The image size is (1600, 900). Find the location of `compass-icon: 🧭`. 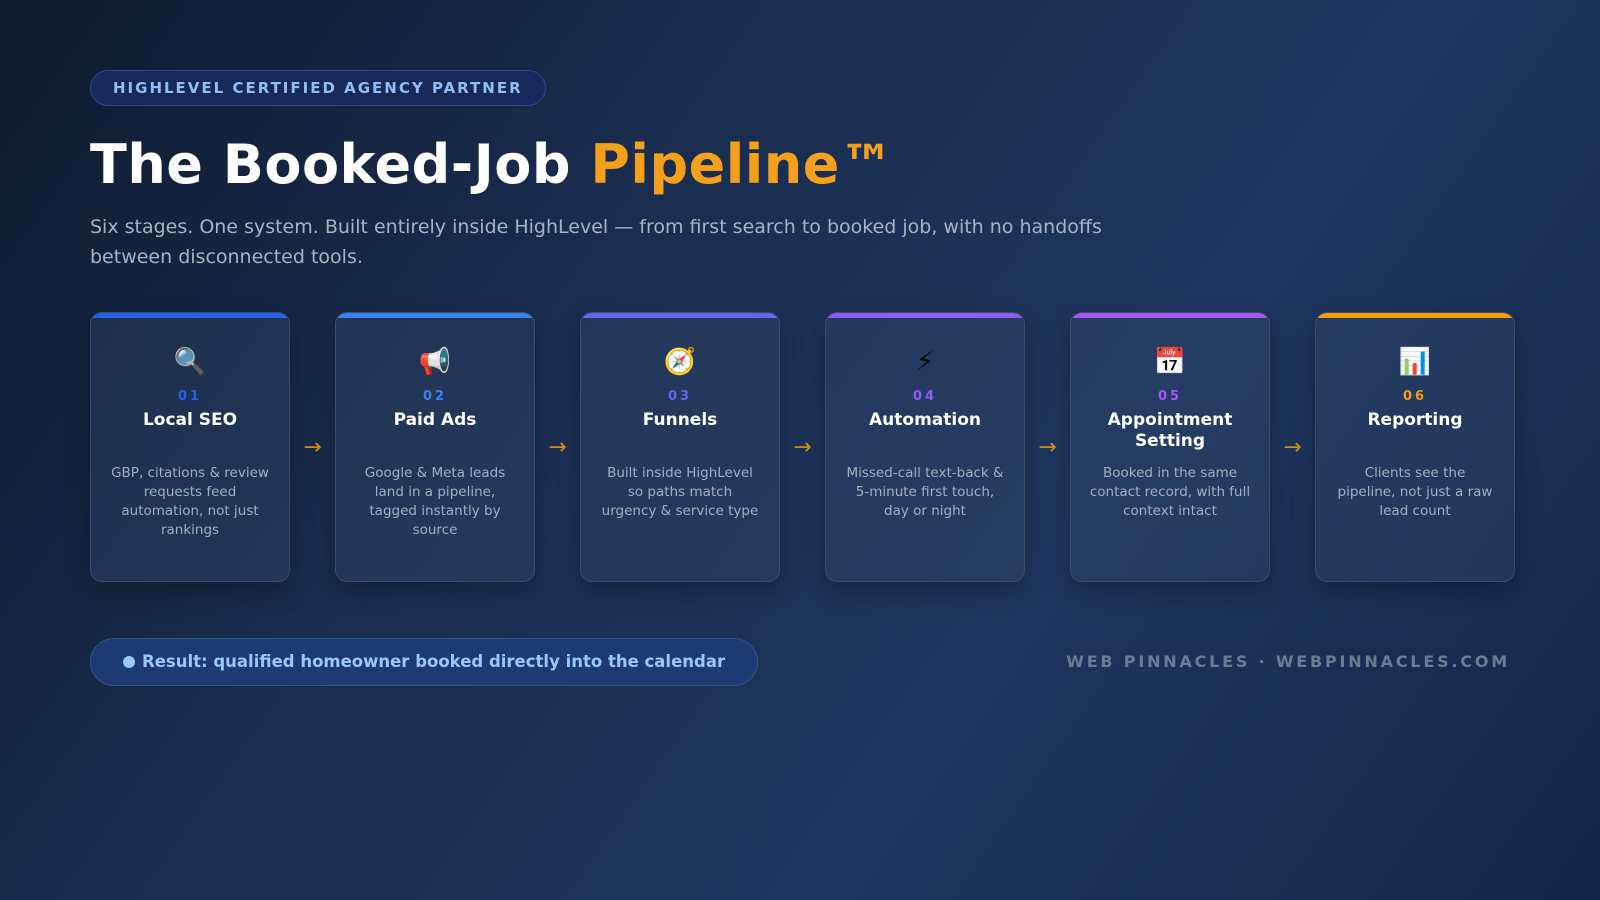

compass-icon: 🧭 is located at coordinates (680, 362).